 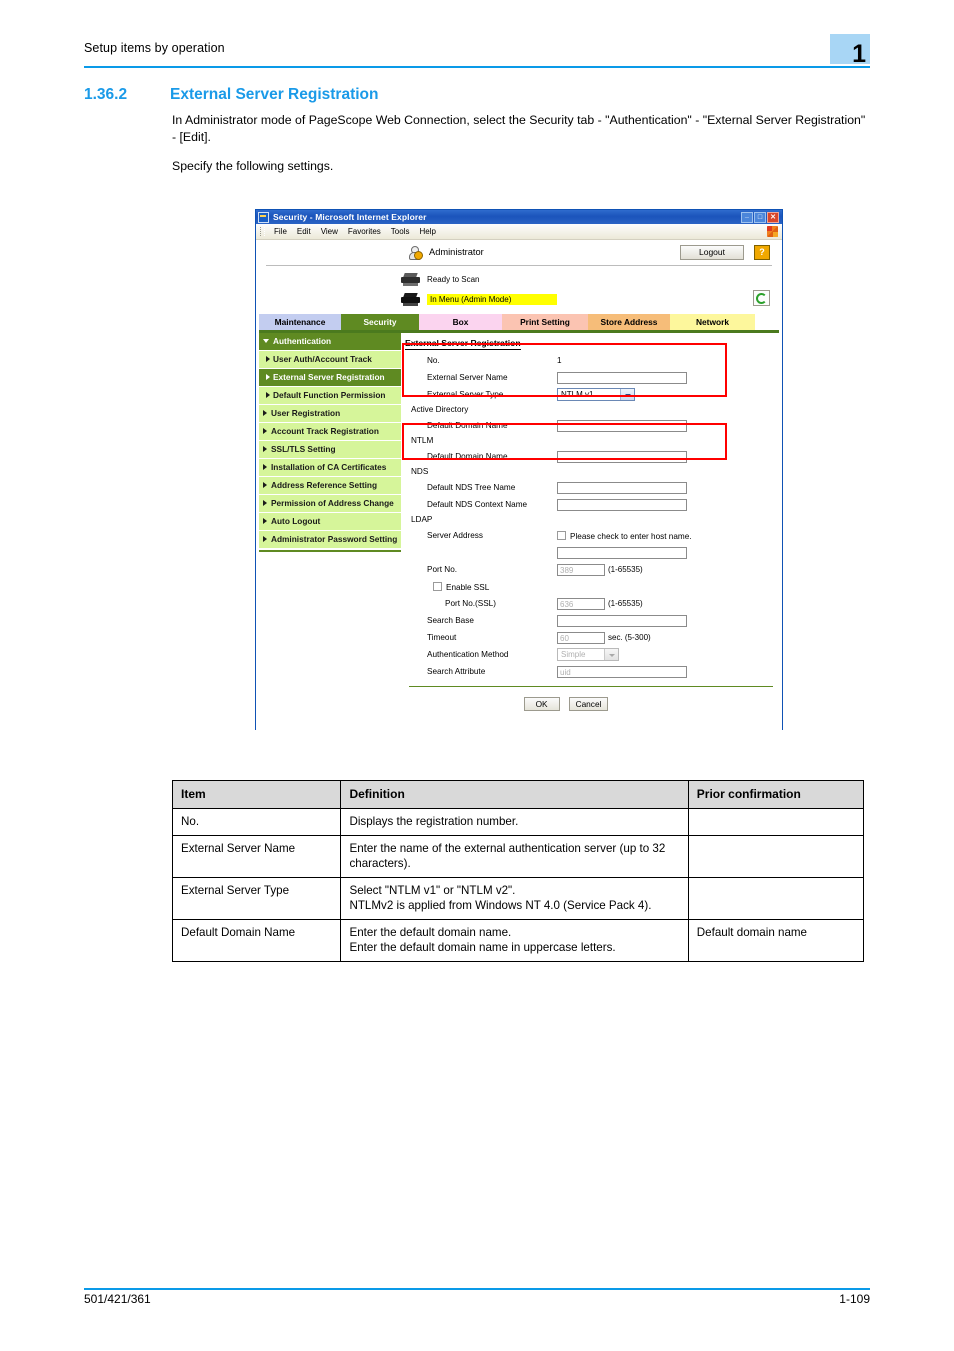 I want to click on table-row: No. Displays the registration number., so click(x=518, y=822).